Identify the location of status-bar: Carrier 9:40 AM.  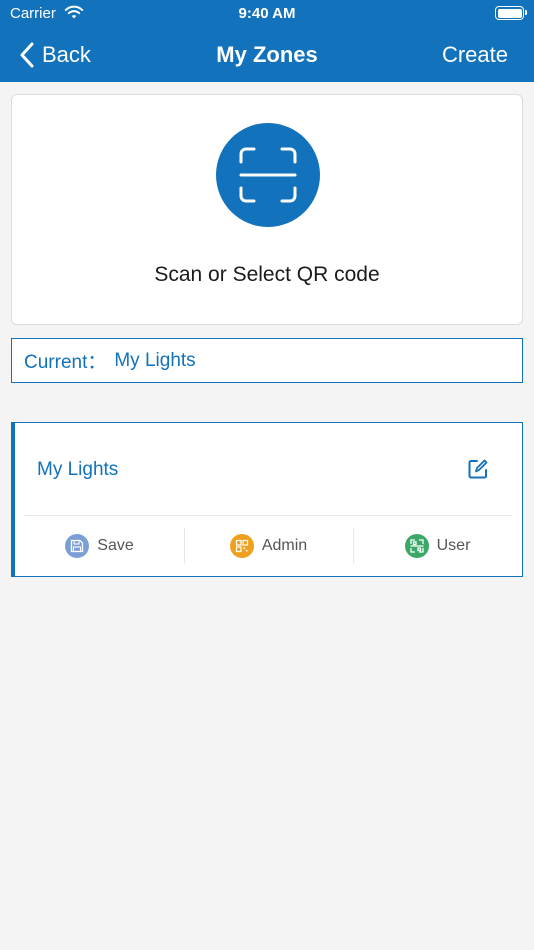
(267, 14).